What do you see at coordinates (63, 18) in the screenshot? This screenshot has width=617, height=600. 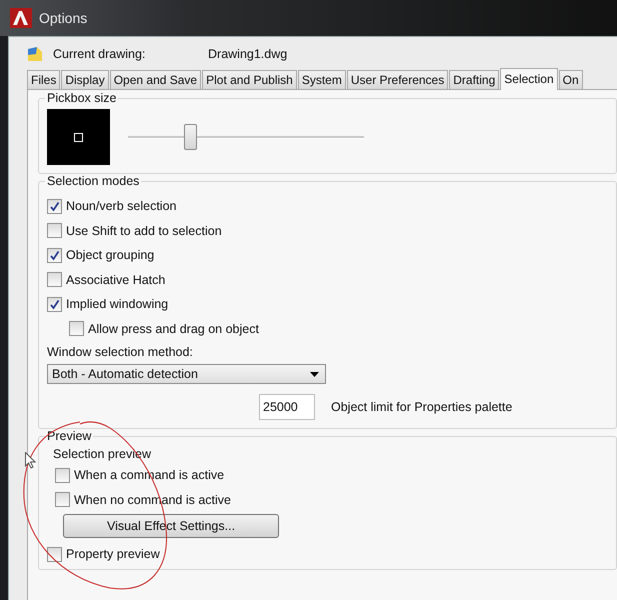 I see `window-title: Options` at bounding box center [63, 18].